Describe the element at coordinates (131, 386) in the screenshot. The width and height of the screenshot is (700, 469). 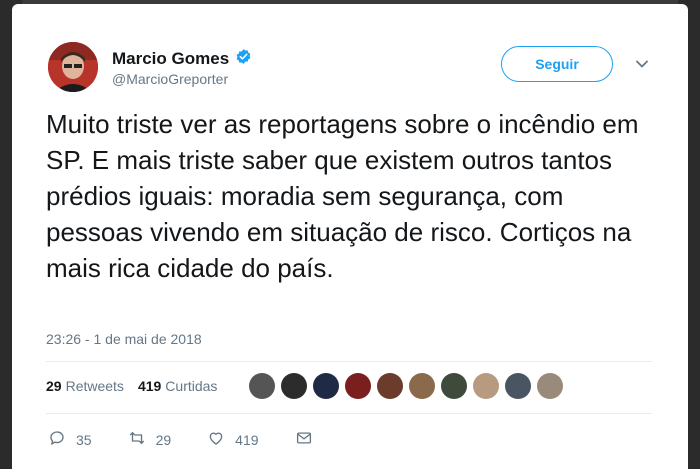
I see `engagement-stats: 29 Retweets 419 Curtidas` at that location.